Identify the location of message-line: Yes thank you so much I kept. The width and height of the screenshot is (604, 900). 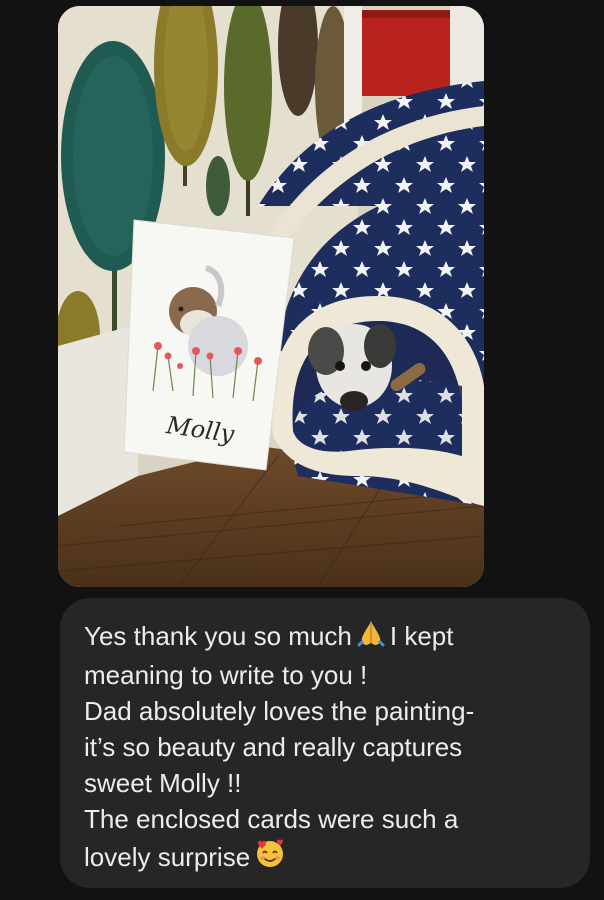
(326, 637).